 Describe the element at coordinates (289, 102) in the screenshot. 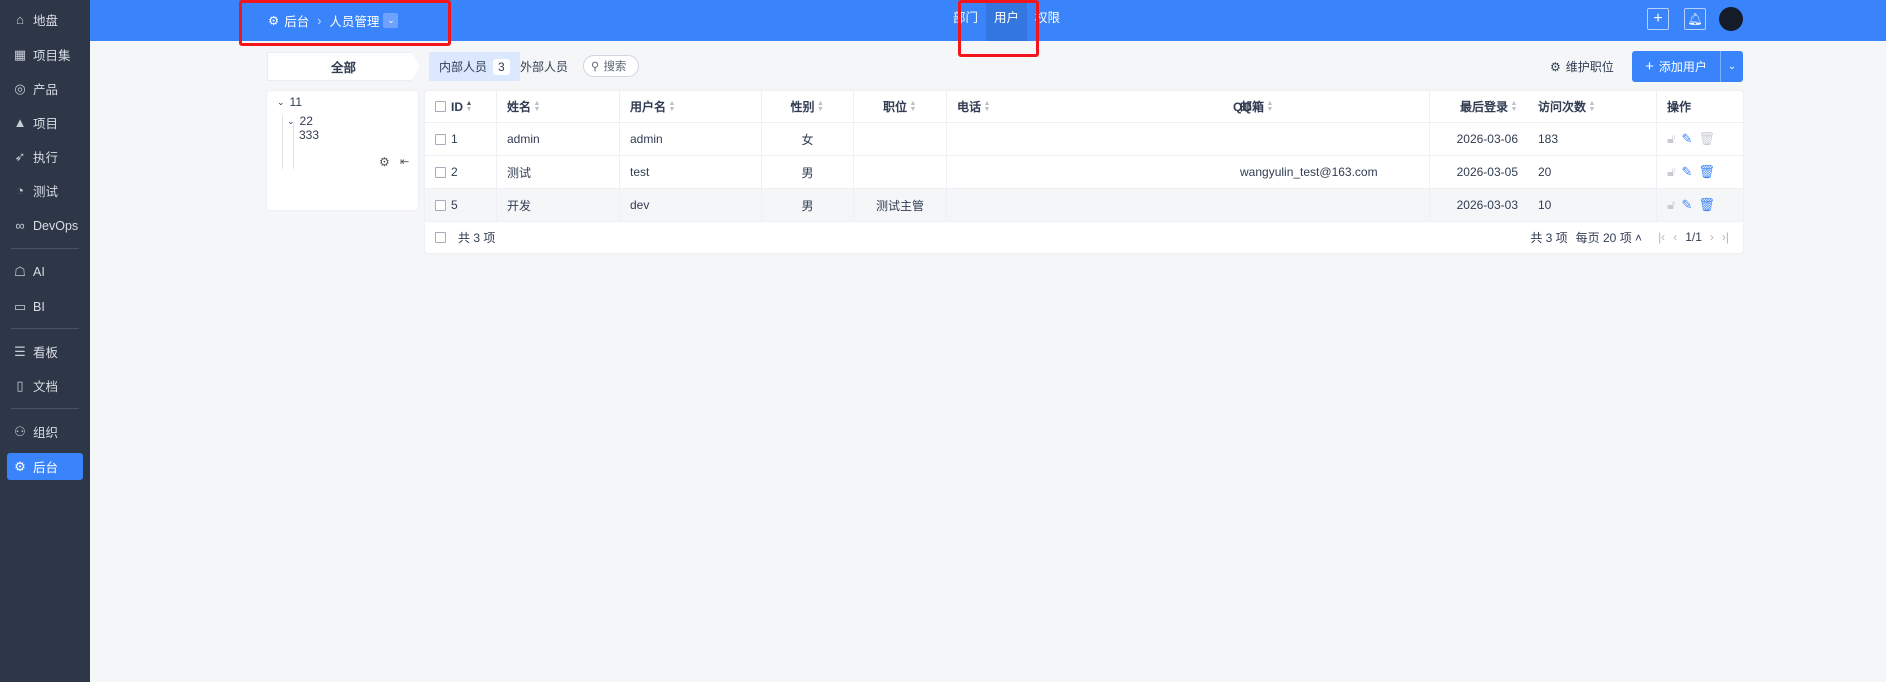

I see `tree-node: ⌄ 11` at that location.